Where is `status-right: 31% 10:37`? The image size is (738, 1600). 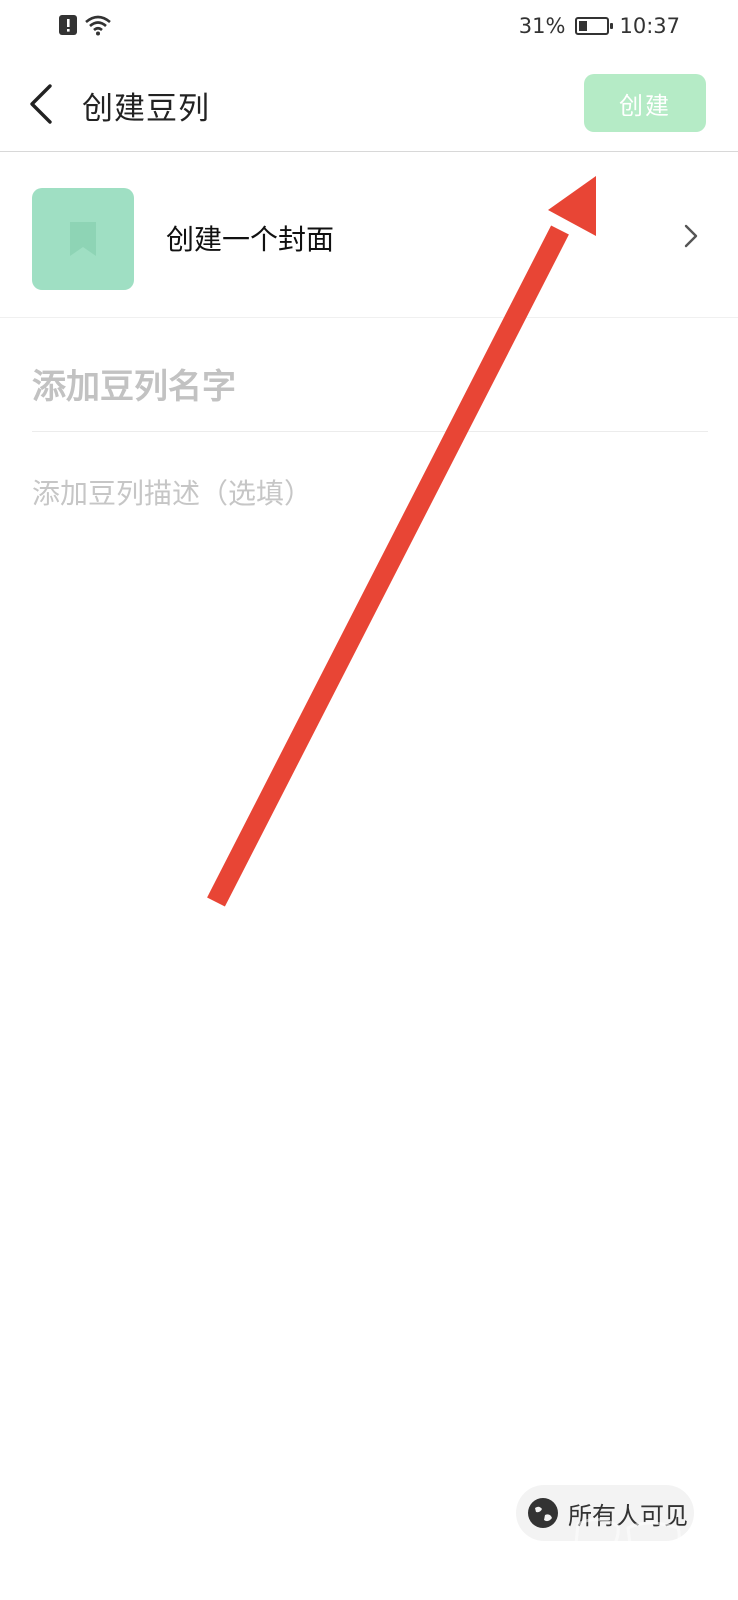 status-right: 31% 10:37 is located at coordinates (599, 26).